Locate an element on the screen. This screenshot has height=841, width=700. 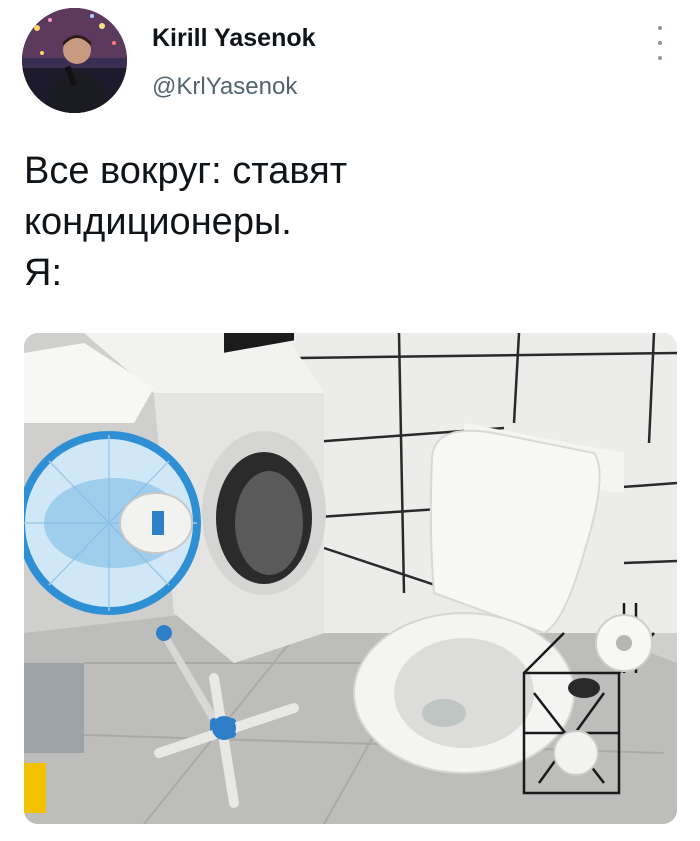
author-name: Kirill Yasenok is located at coordinates (234, 38).